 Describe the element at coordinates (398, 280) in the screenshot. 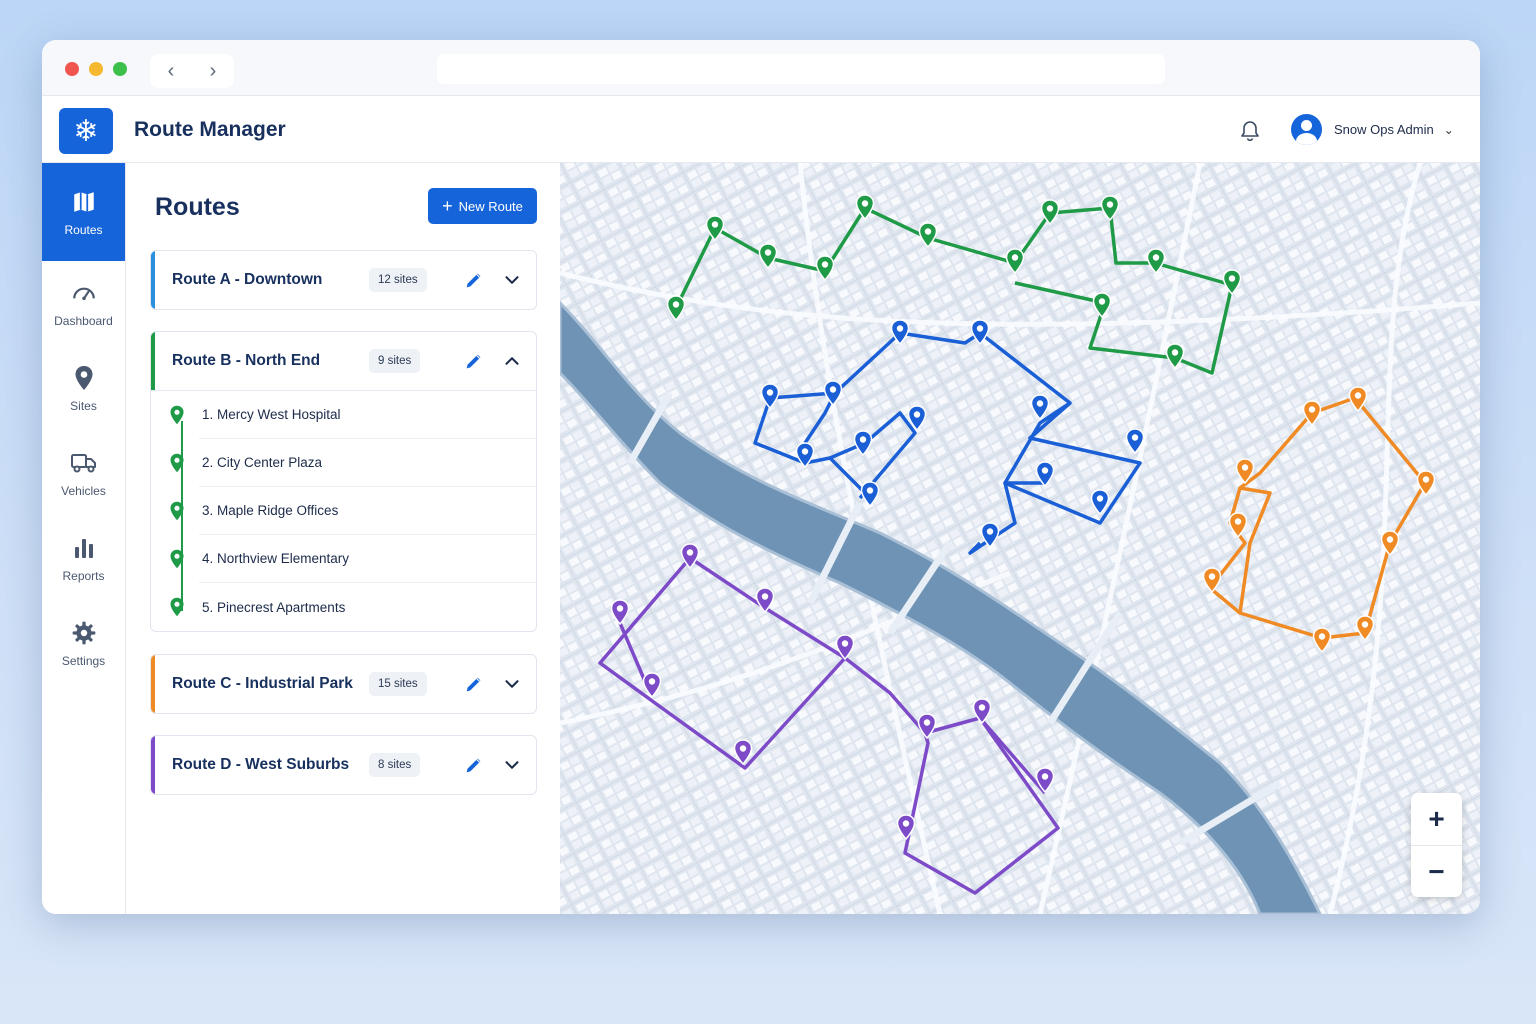

I see `sites-count-badge: 12 sites` at that location.